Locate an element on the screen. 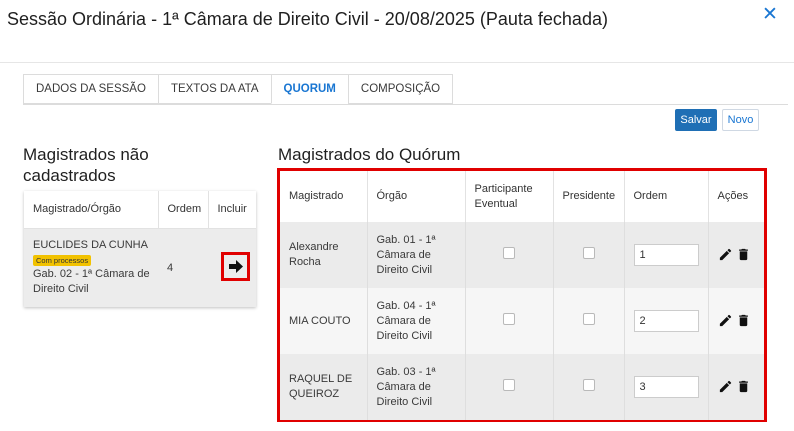  tab-dados-da-sessao: DADOS DA SESSÃO is located at coordinates (91, 89).